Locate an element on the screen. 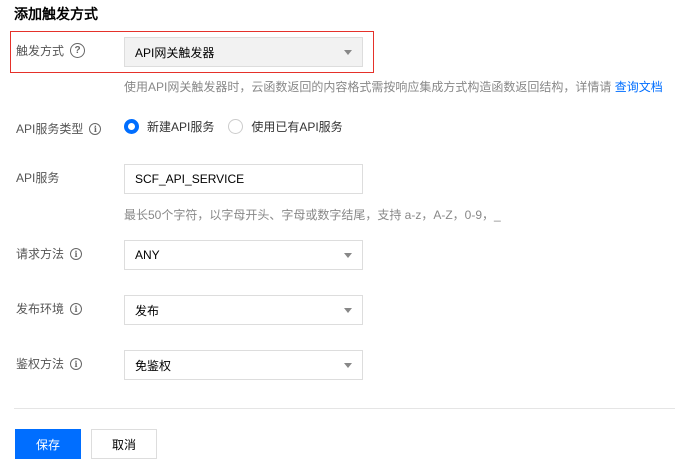 The height and width of the screenshot is (466, 675). radio-existing-service: 使用已有API服务 is located at coordinates (285, 126).